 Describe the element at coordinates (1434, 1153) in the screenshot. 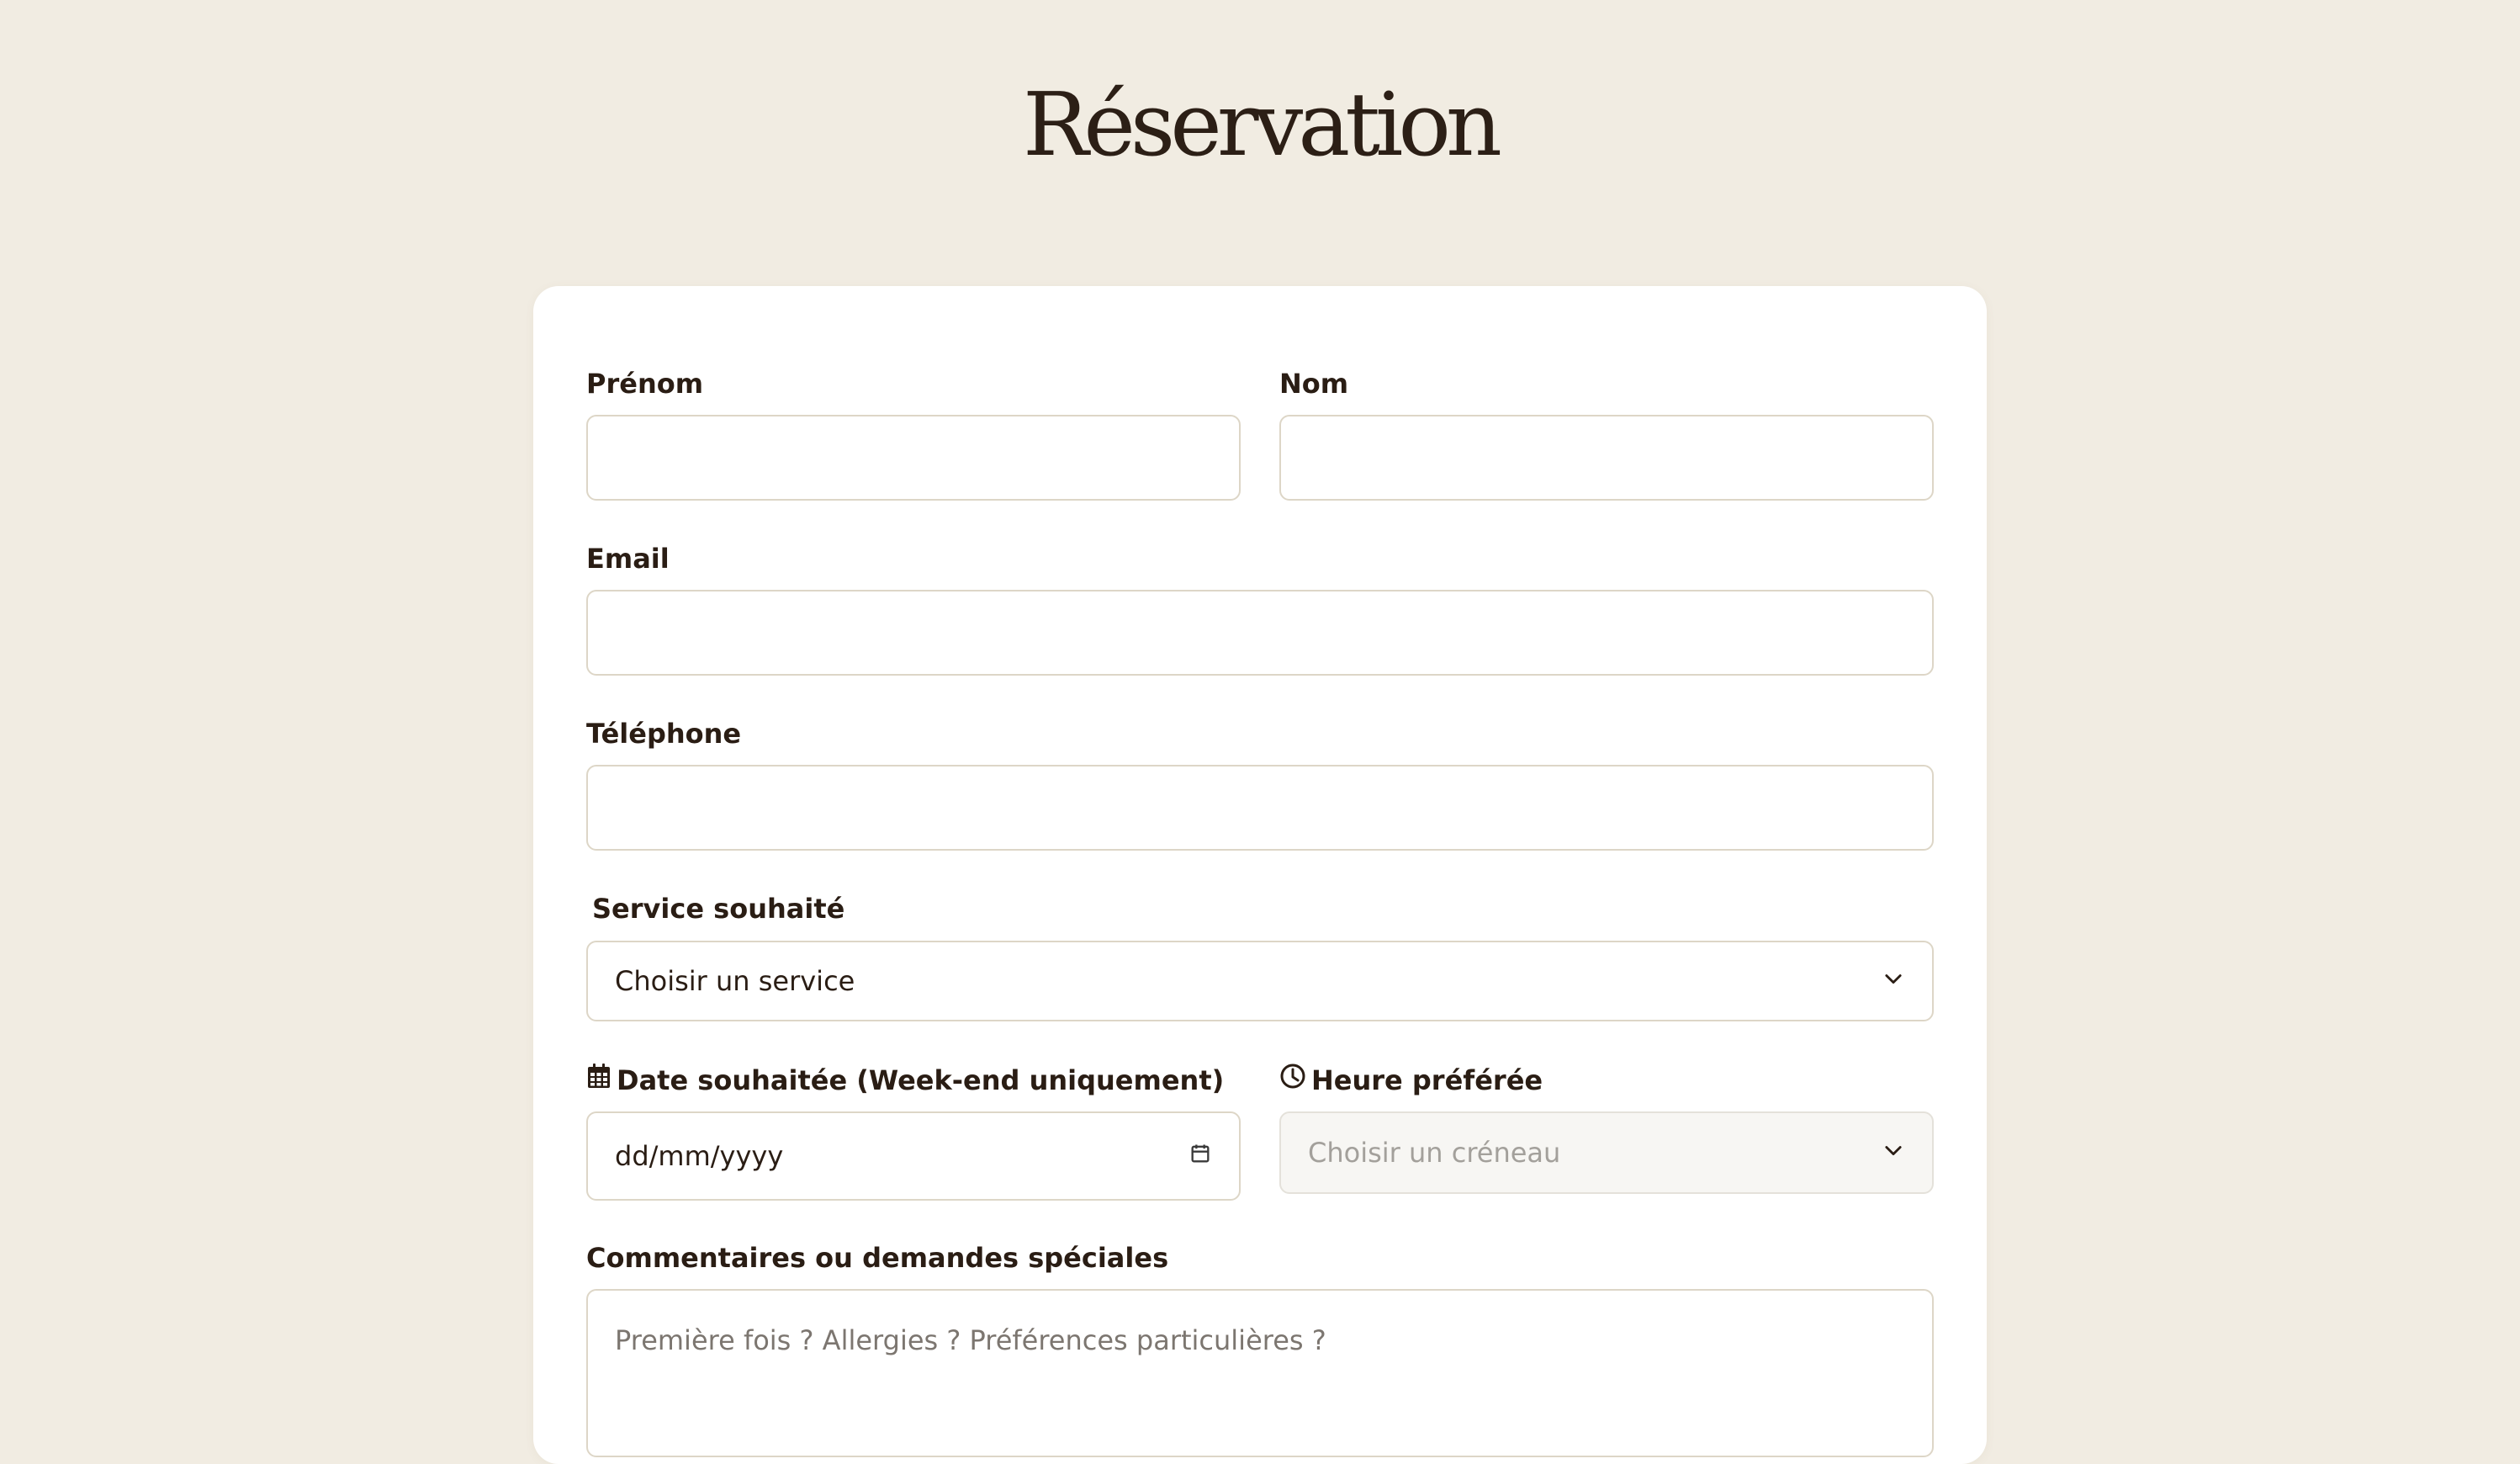

I see `time-selected-value: Choisir un créneau` at that location.